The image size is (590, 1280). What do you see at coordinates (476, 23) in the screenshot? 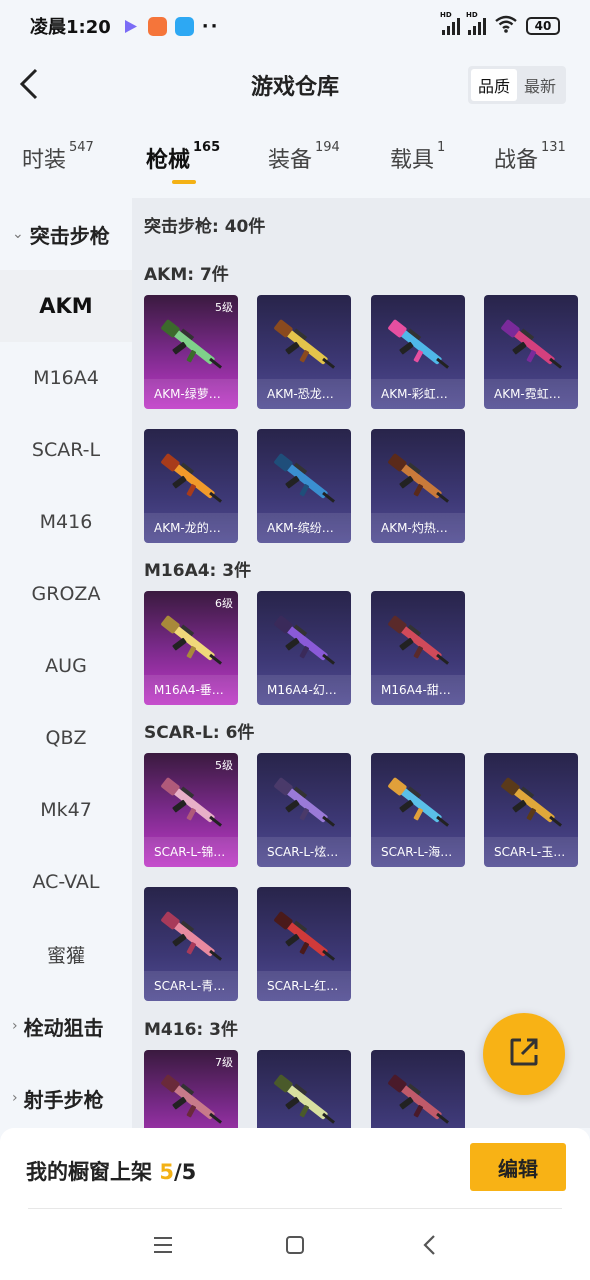
I see `signal-icon: HD` at bounding box center [476, 23].